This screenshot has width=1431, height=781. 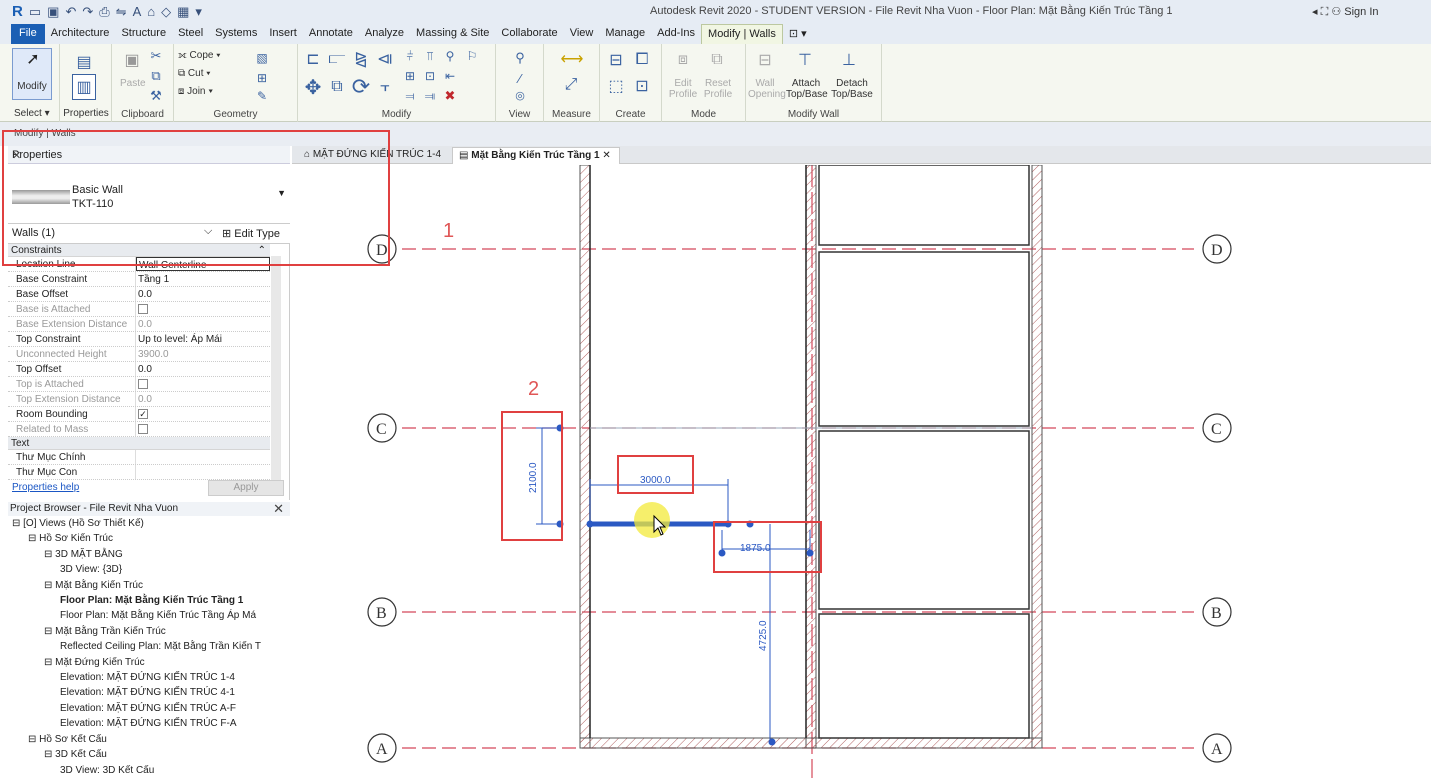 I want to click on move-icon: ✥, so click(x=313, y=87).